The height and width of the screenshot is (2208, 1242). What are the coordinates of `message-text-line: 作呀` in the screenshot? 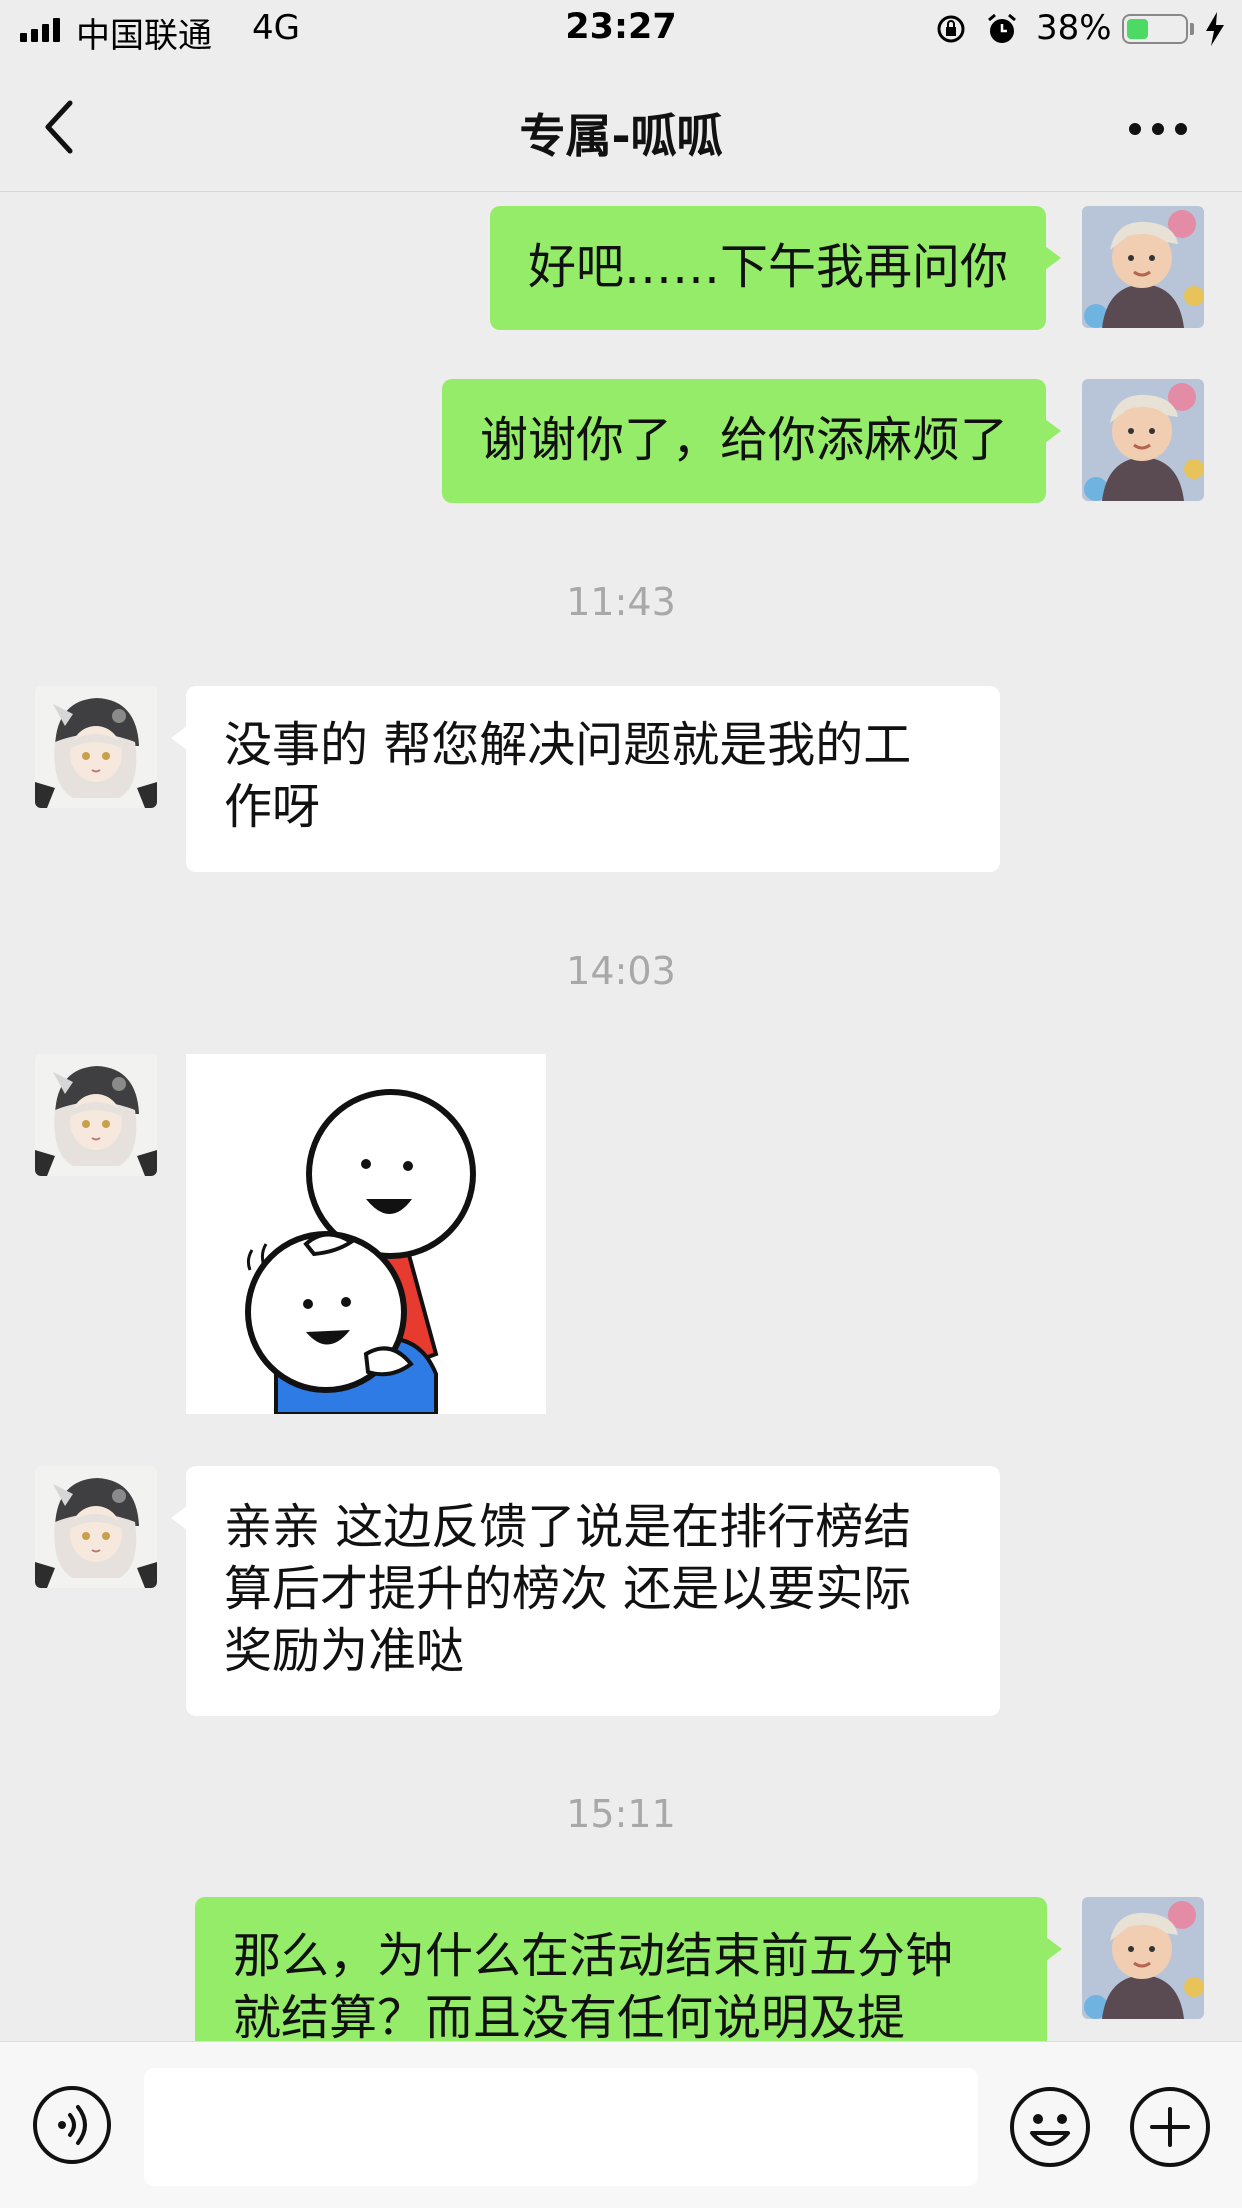 It's located at (272, 807).